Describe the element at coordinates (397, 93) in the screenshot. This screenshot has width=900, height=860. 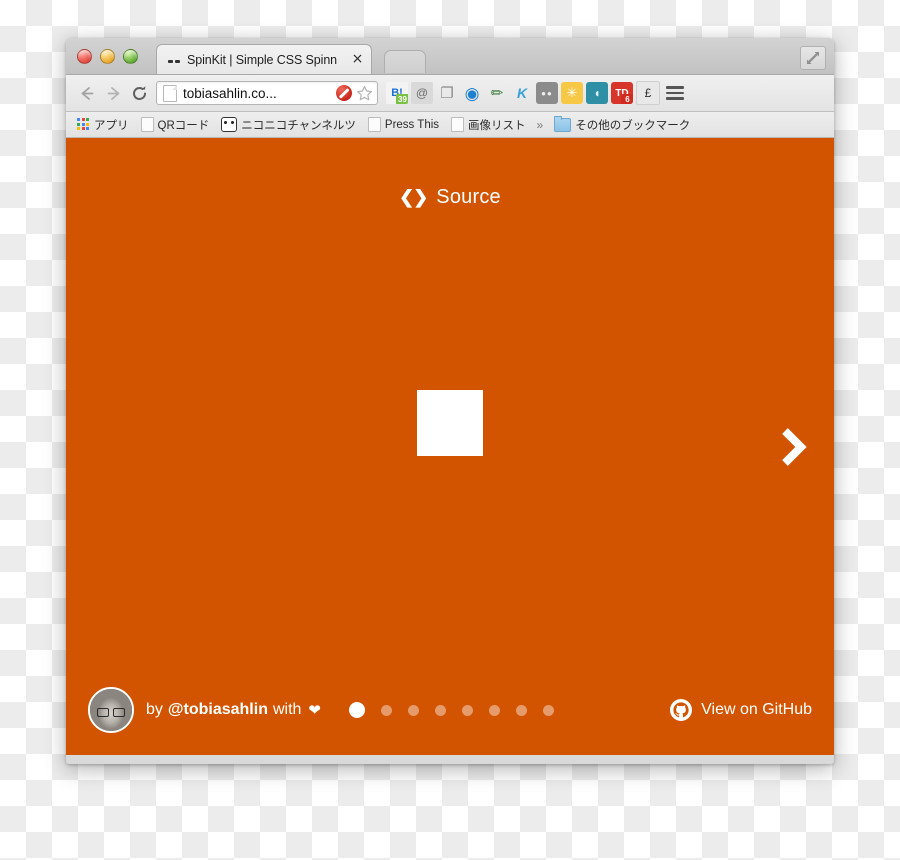
I see `hatena-bookmark-extension: B! 39` at that location.